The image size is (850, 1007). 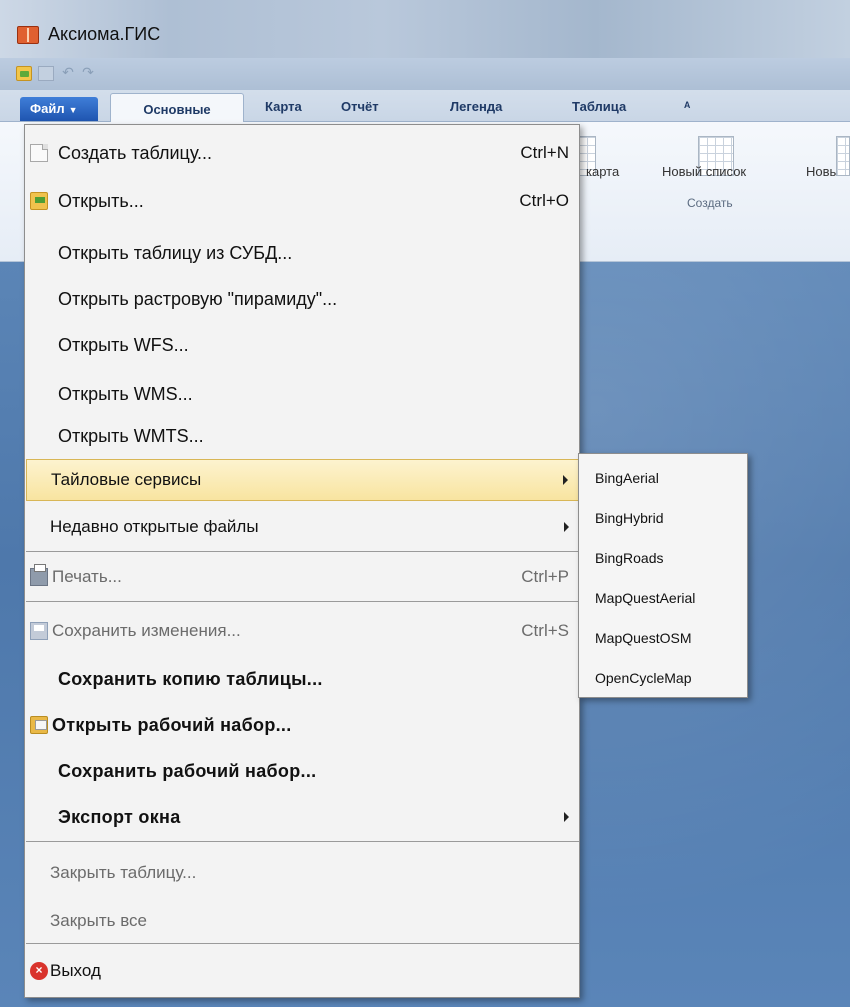 What do you see at coordinates (104, 34) in the screenshot?
I see `window-title: Аксиома.ГИС` at bounding box center [104, 34].